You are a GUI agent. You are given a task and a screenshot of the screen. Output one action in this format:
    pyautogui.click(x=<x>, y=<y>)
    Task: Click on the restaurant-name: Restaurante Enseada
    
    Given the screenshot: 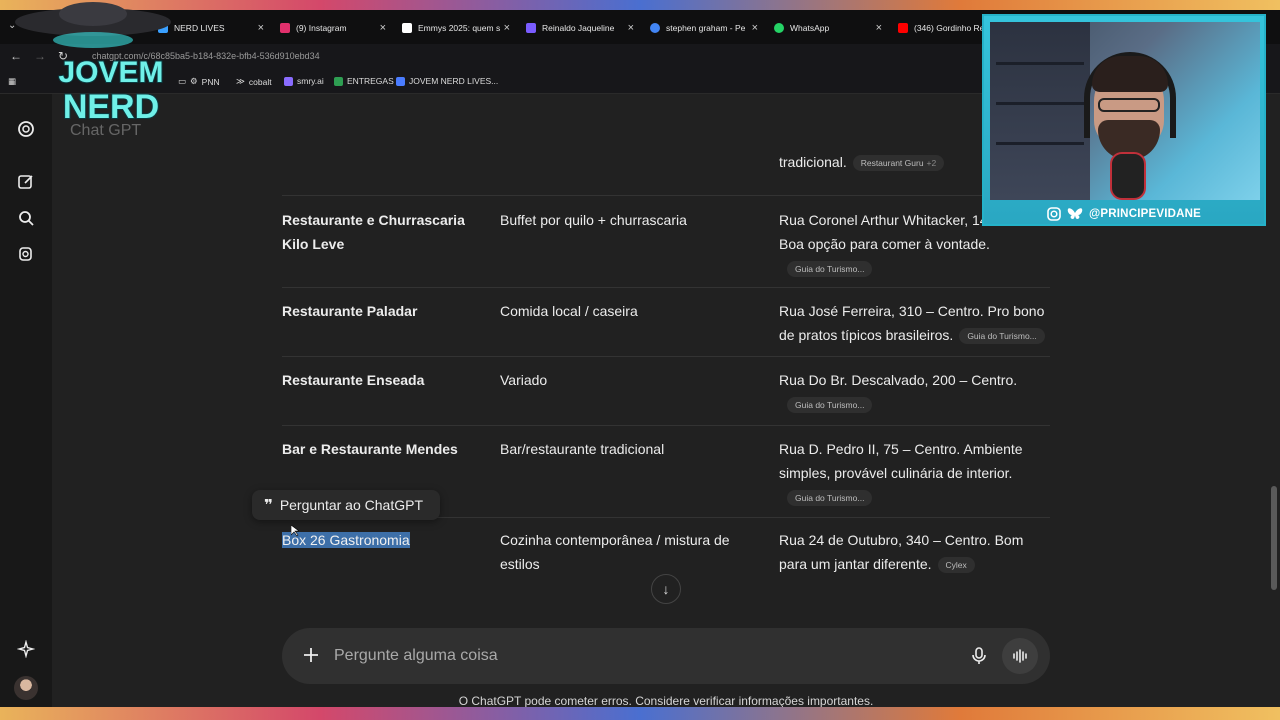 What is the action you would take?
    pyautogui.click(x=353, y=380)
    